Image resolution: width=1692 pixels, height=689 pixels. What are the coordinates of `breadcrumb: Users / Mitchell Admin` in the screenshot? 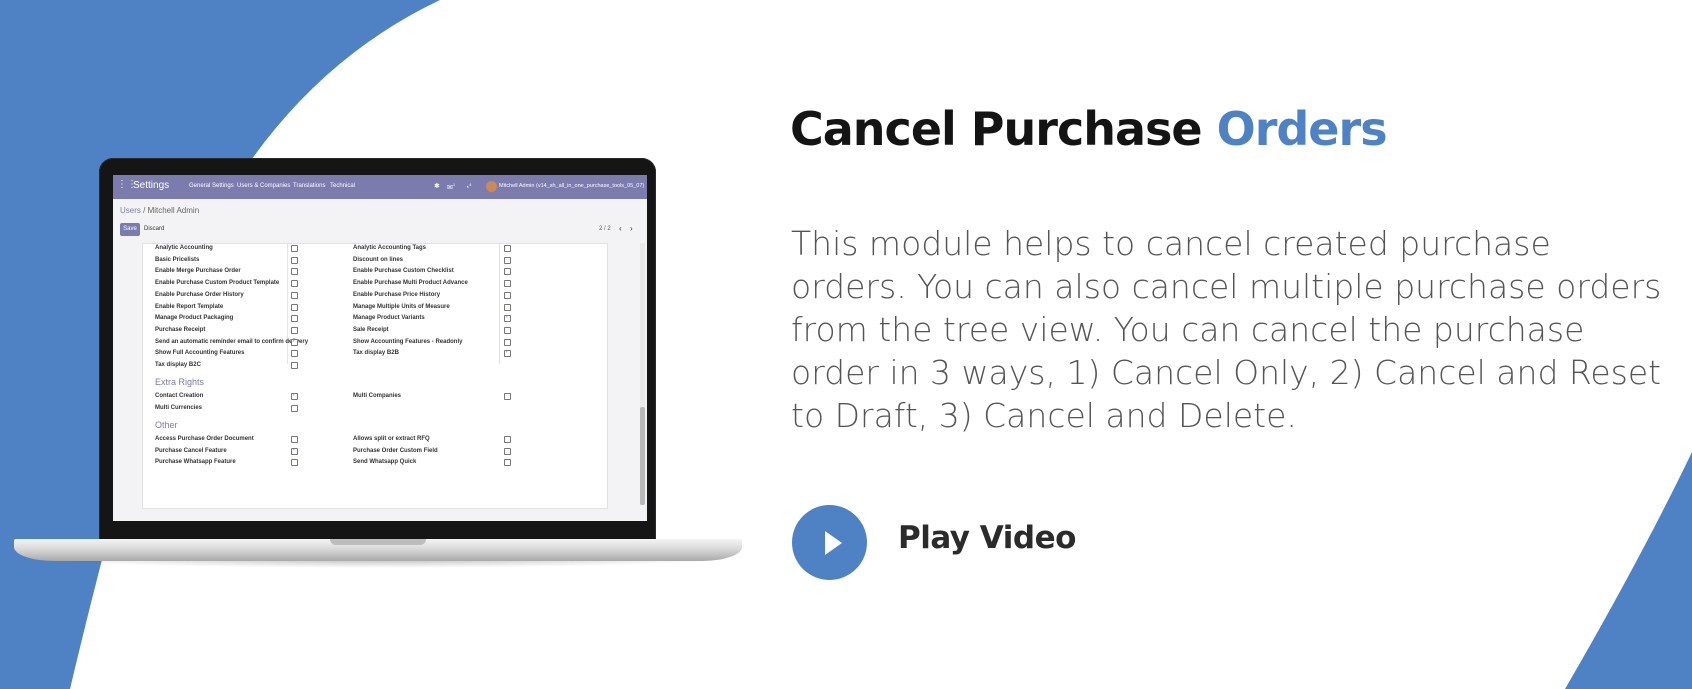 It's located at (159, 210).